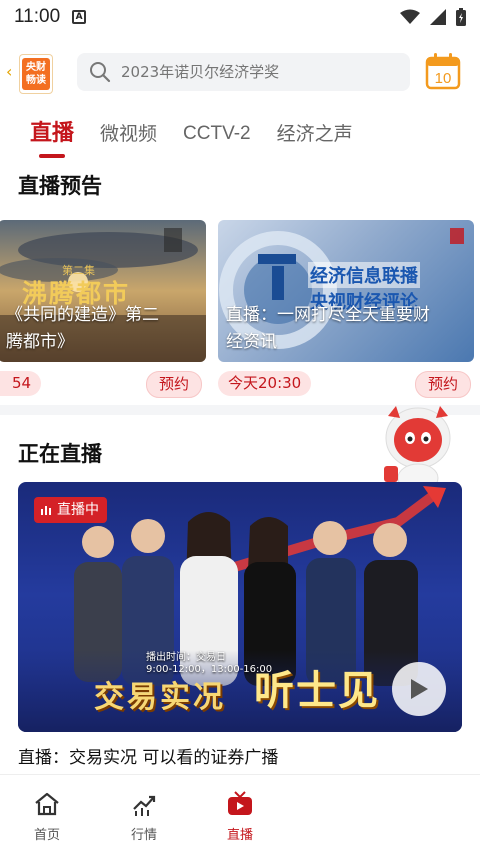  What do you see at coordinates (240, 803) in the screenshot?
I see `tv-icon` at bounding box center [240, 803].